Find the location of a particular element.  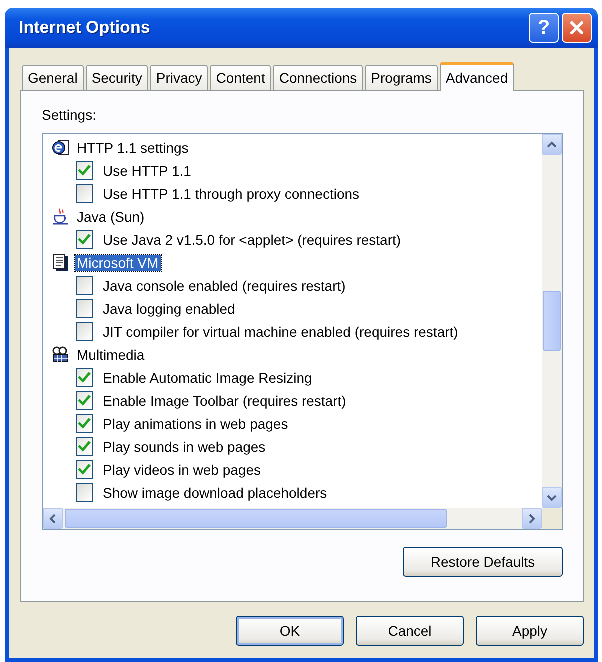

vertical-scrollbar is located at coordinates (552, 321).